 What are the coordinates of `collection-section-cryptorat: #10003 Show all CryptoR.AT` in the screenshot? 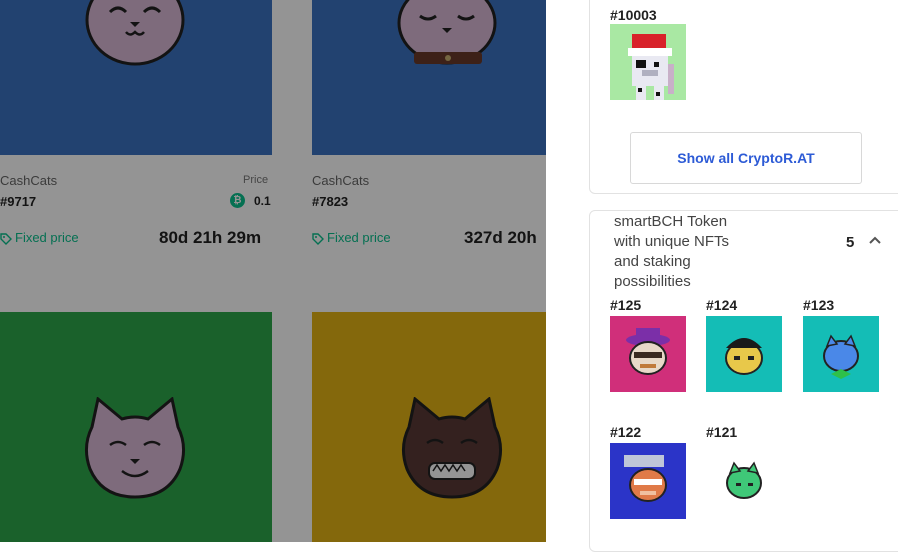 It's located at (743, 97).